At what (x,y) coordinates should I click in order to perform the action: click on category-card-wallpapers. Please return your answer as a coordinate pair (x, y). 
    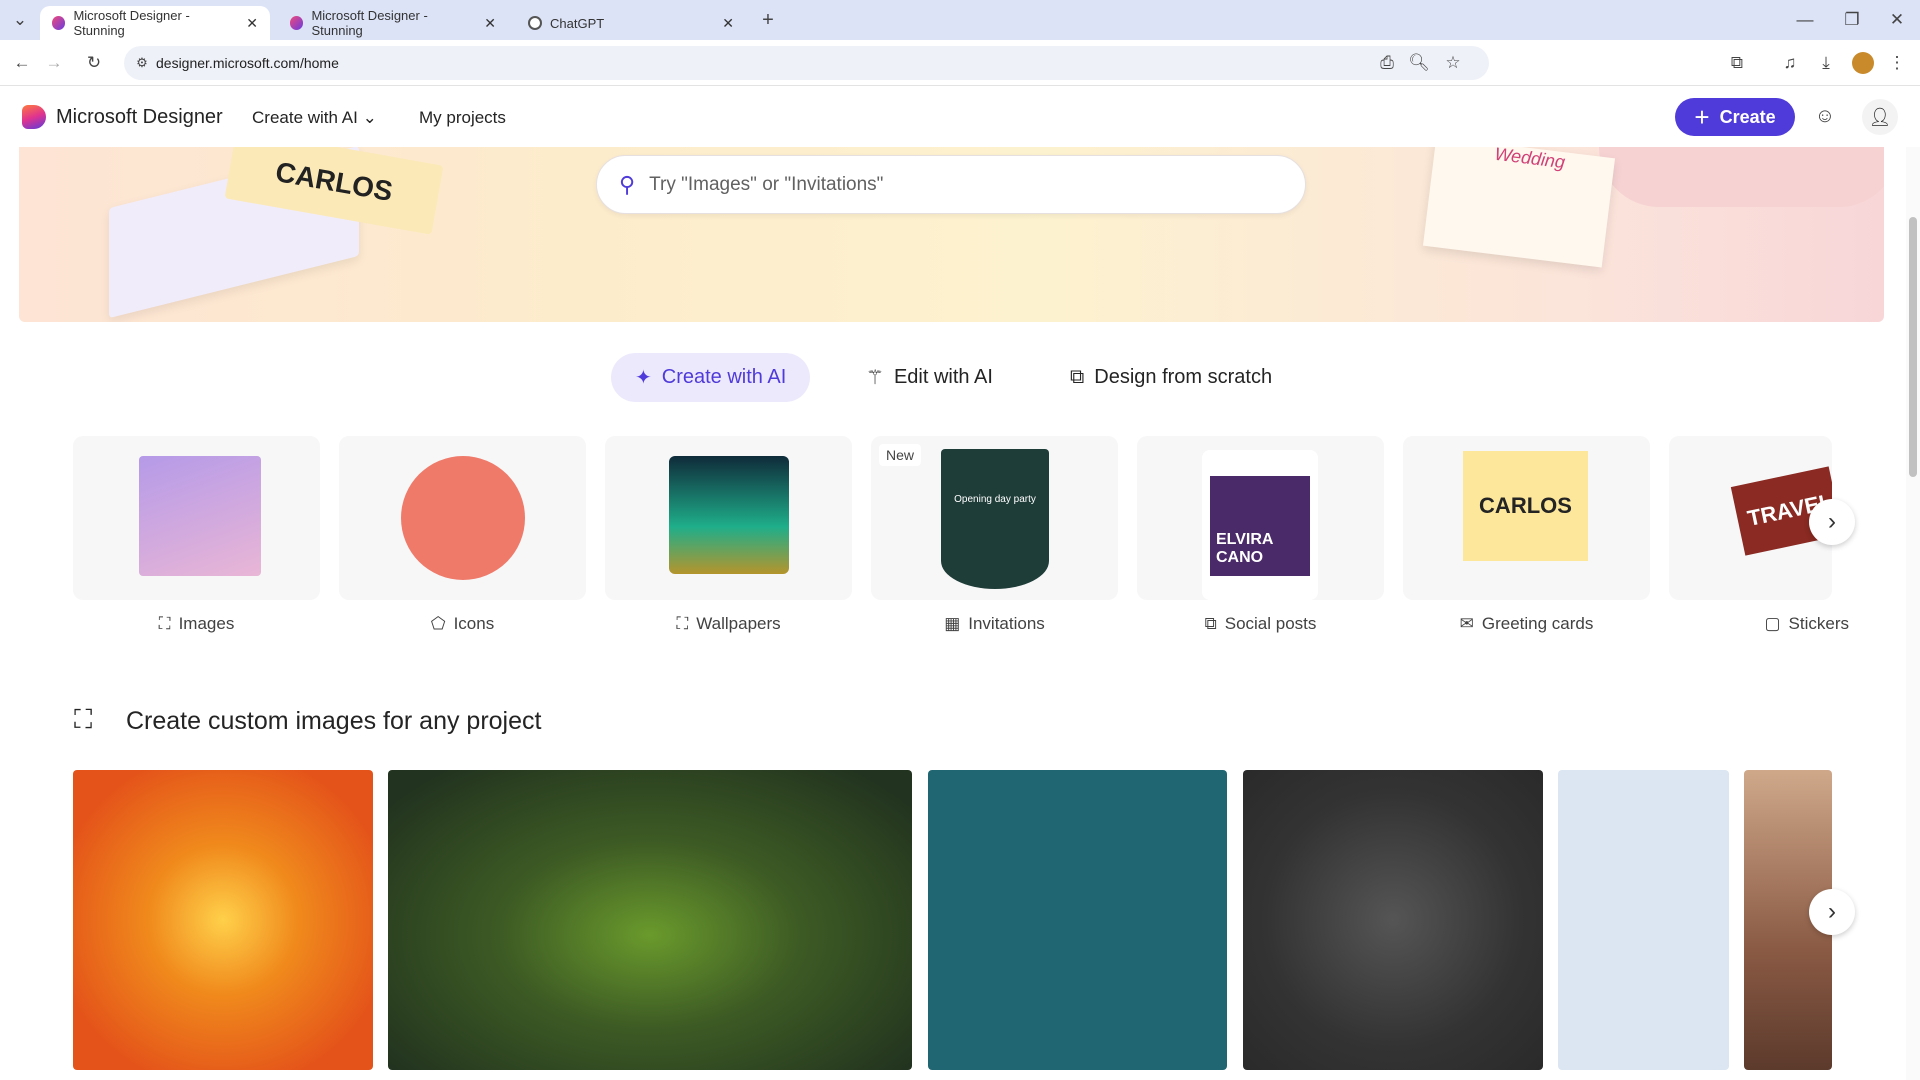
    Looking at the image, I should click on (728, 518).